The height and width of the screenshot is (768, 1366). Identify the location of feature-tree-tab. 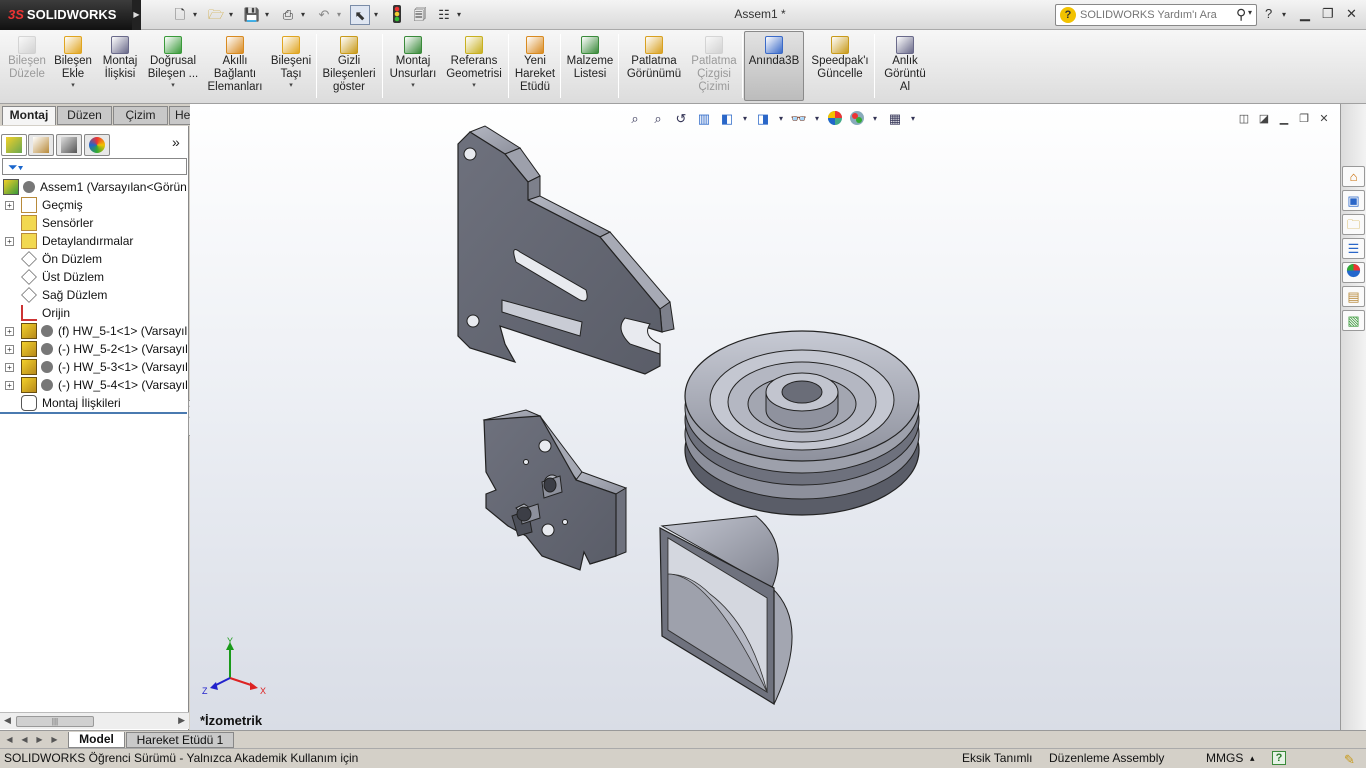
(14, 145).